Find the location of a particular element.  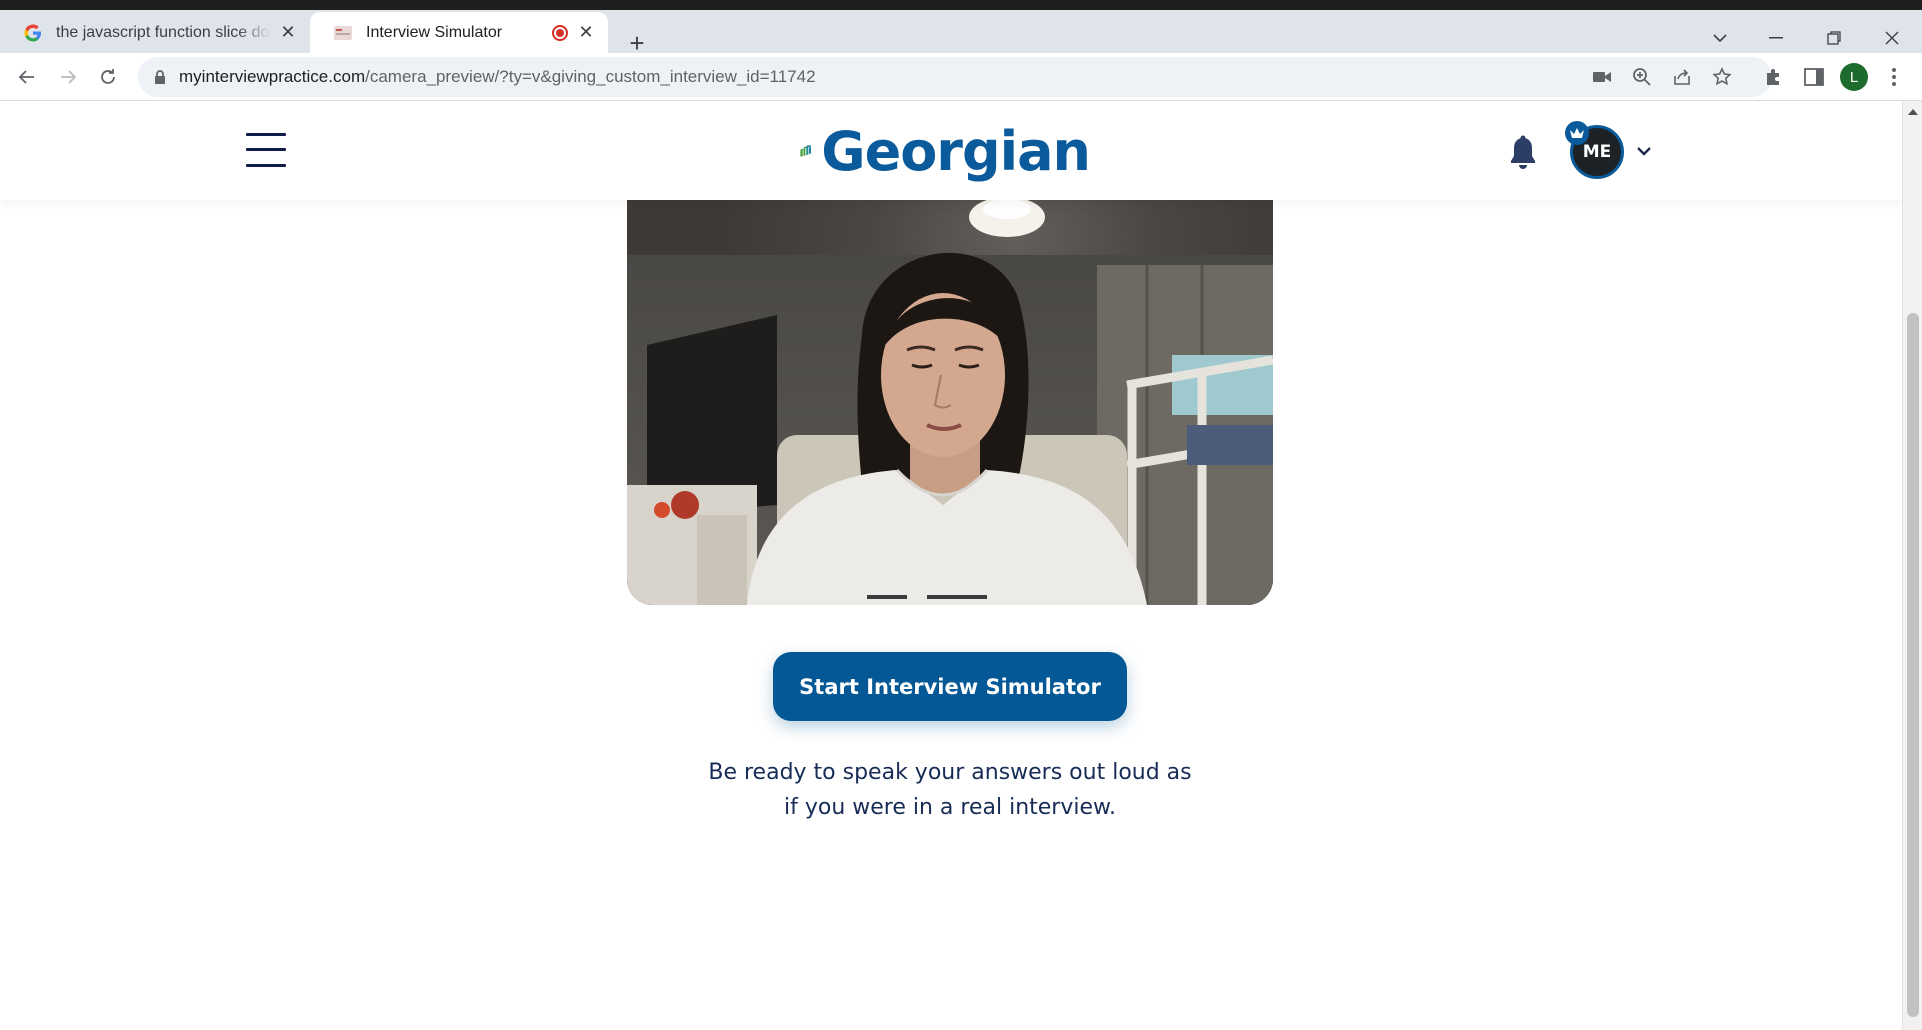

recording-indicator-icon is located at coordinates (560, 32).